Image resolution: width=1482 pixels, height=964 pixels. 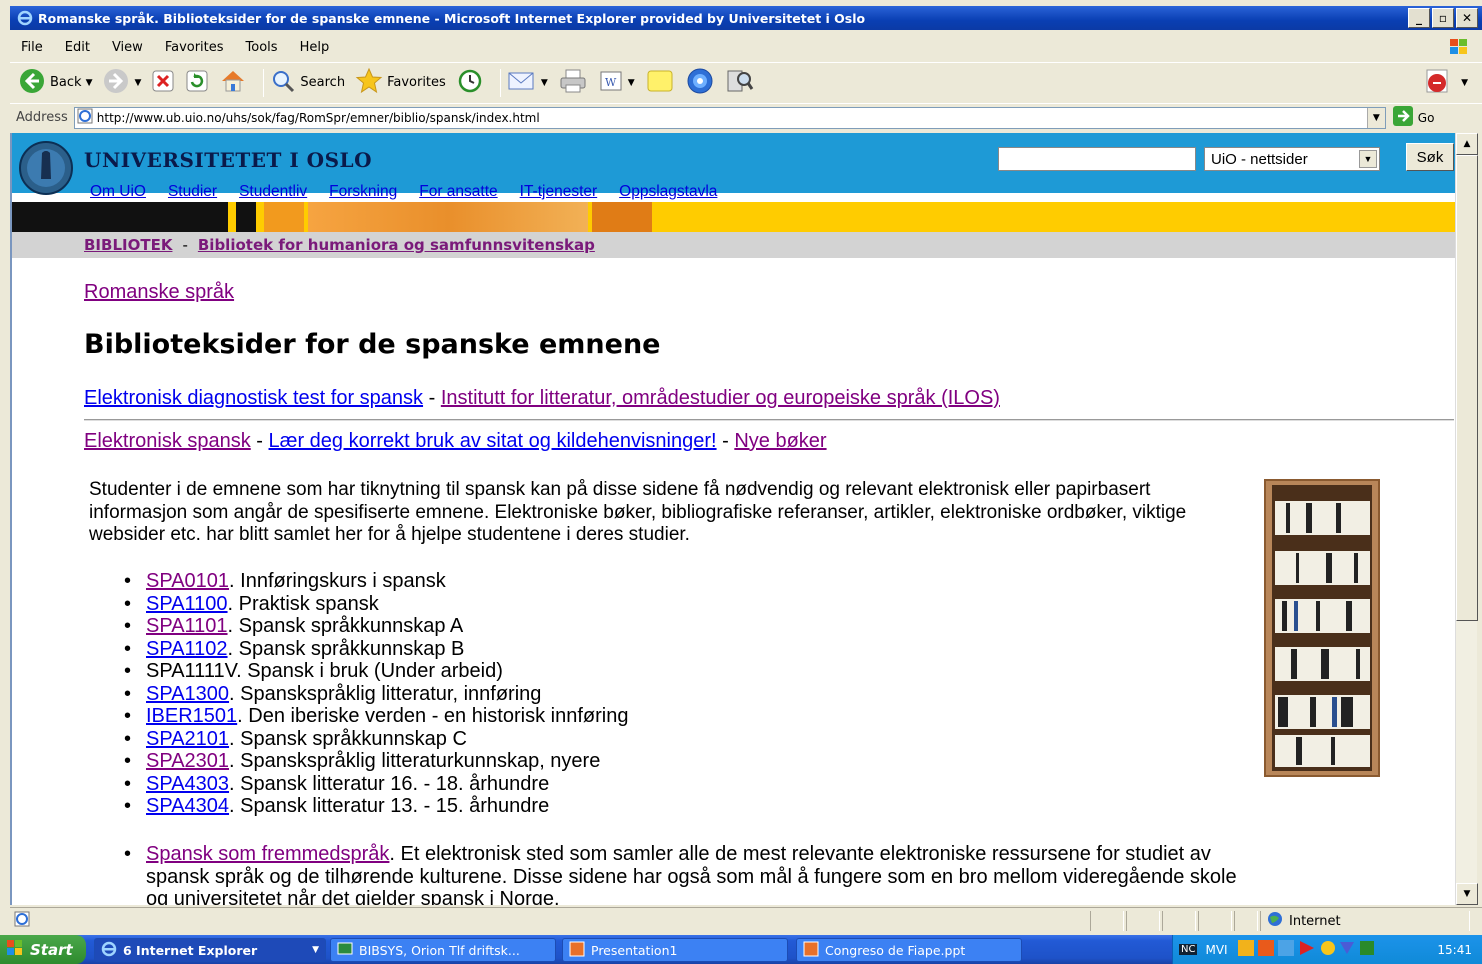 What do you see at coordinates (187, 761) in the screenshot?
I see `course-code-link: SPA2301` at bounding box center [187, 761].